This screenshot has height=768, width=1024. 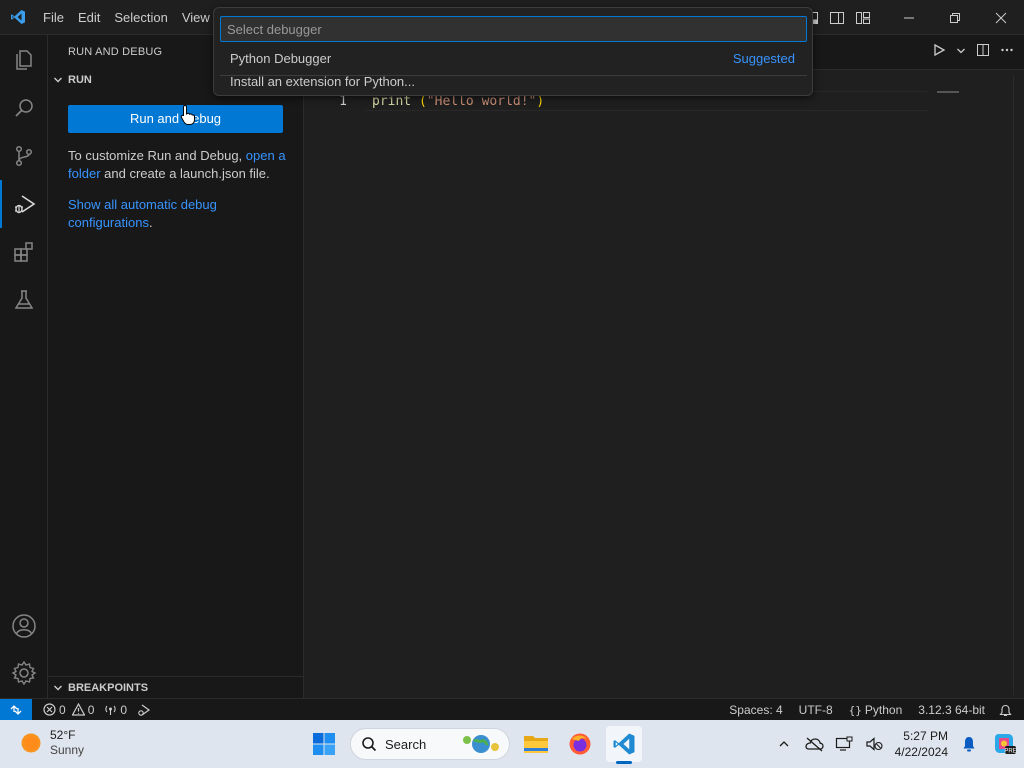 What do you see at coordinates (961, 51) in the screenshot?
I see `run-dropdown-chevron-icon` at bounding box center [961, 51].